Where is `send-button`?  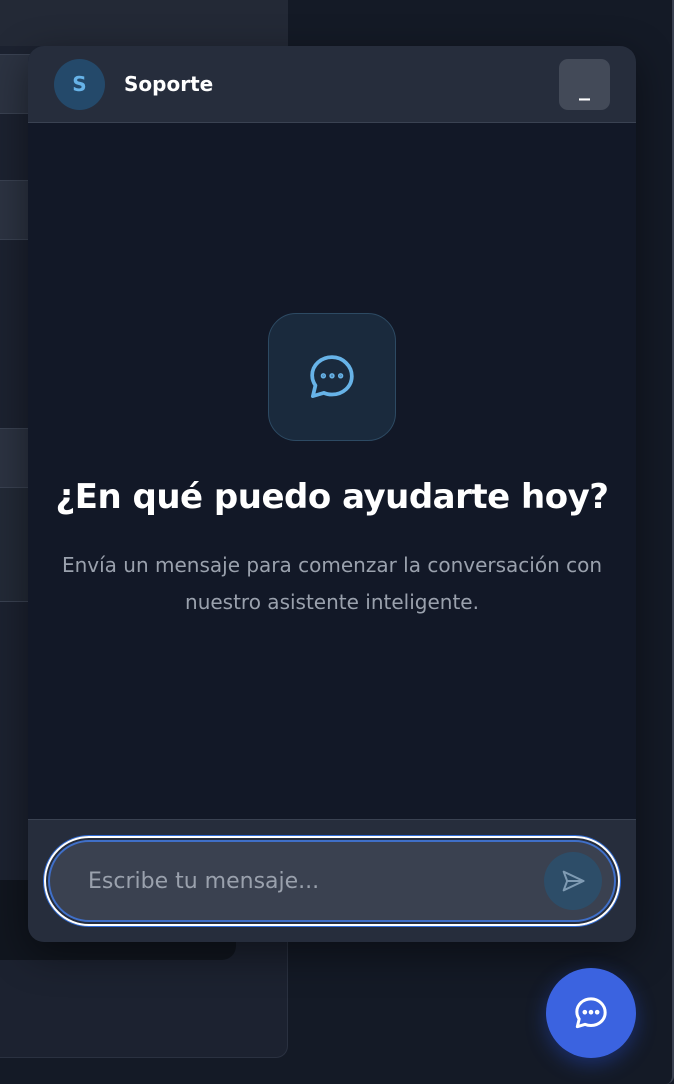
send-button is located at coordinates (573, 881).